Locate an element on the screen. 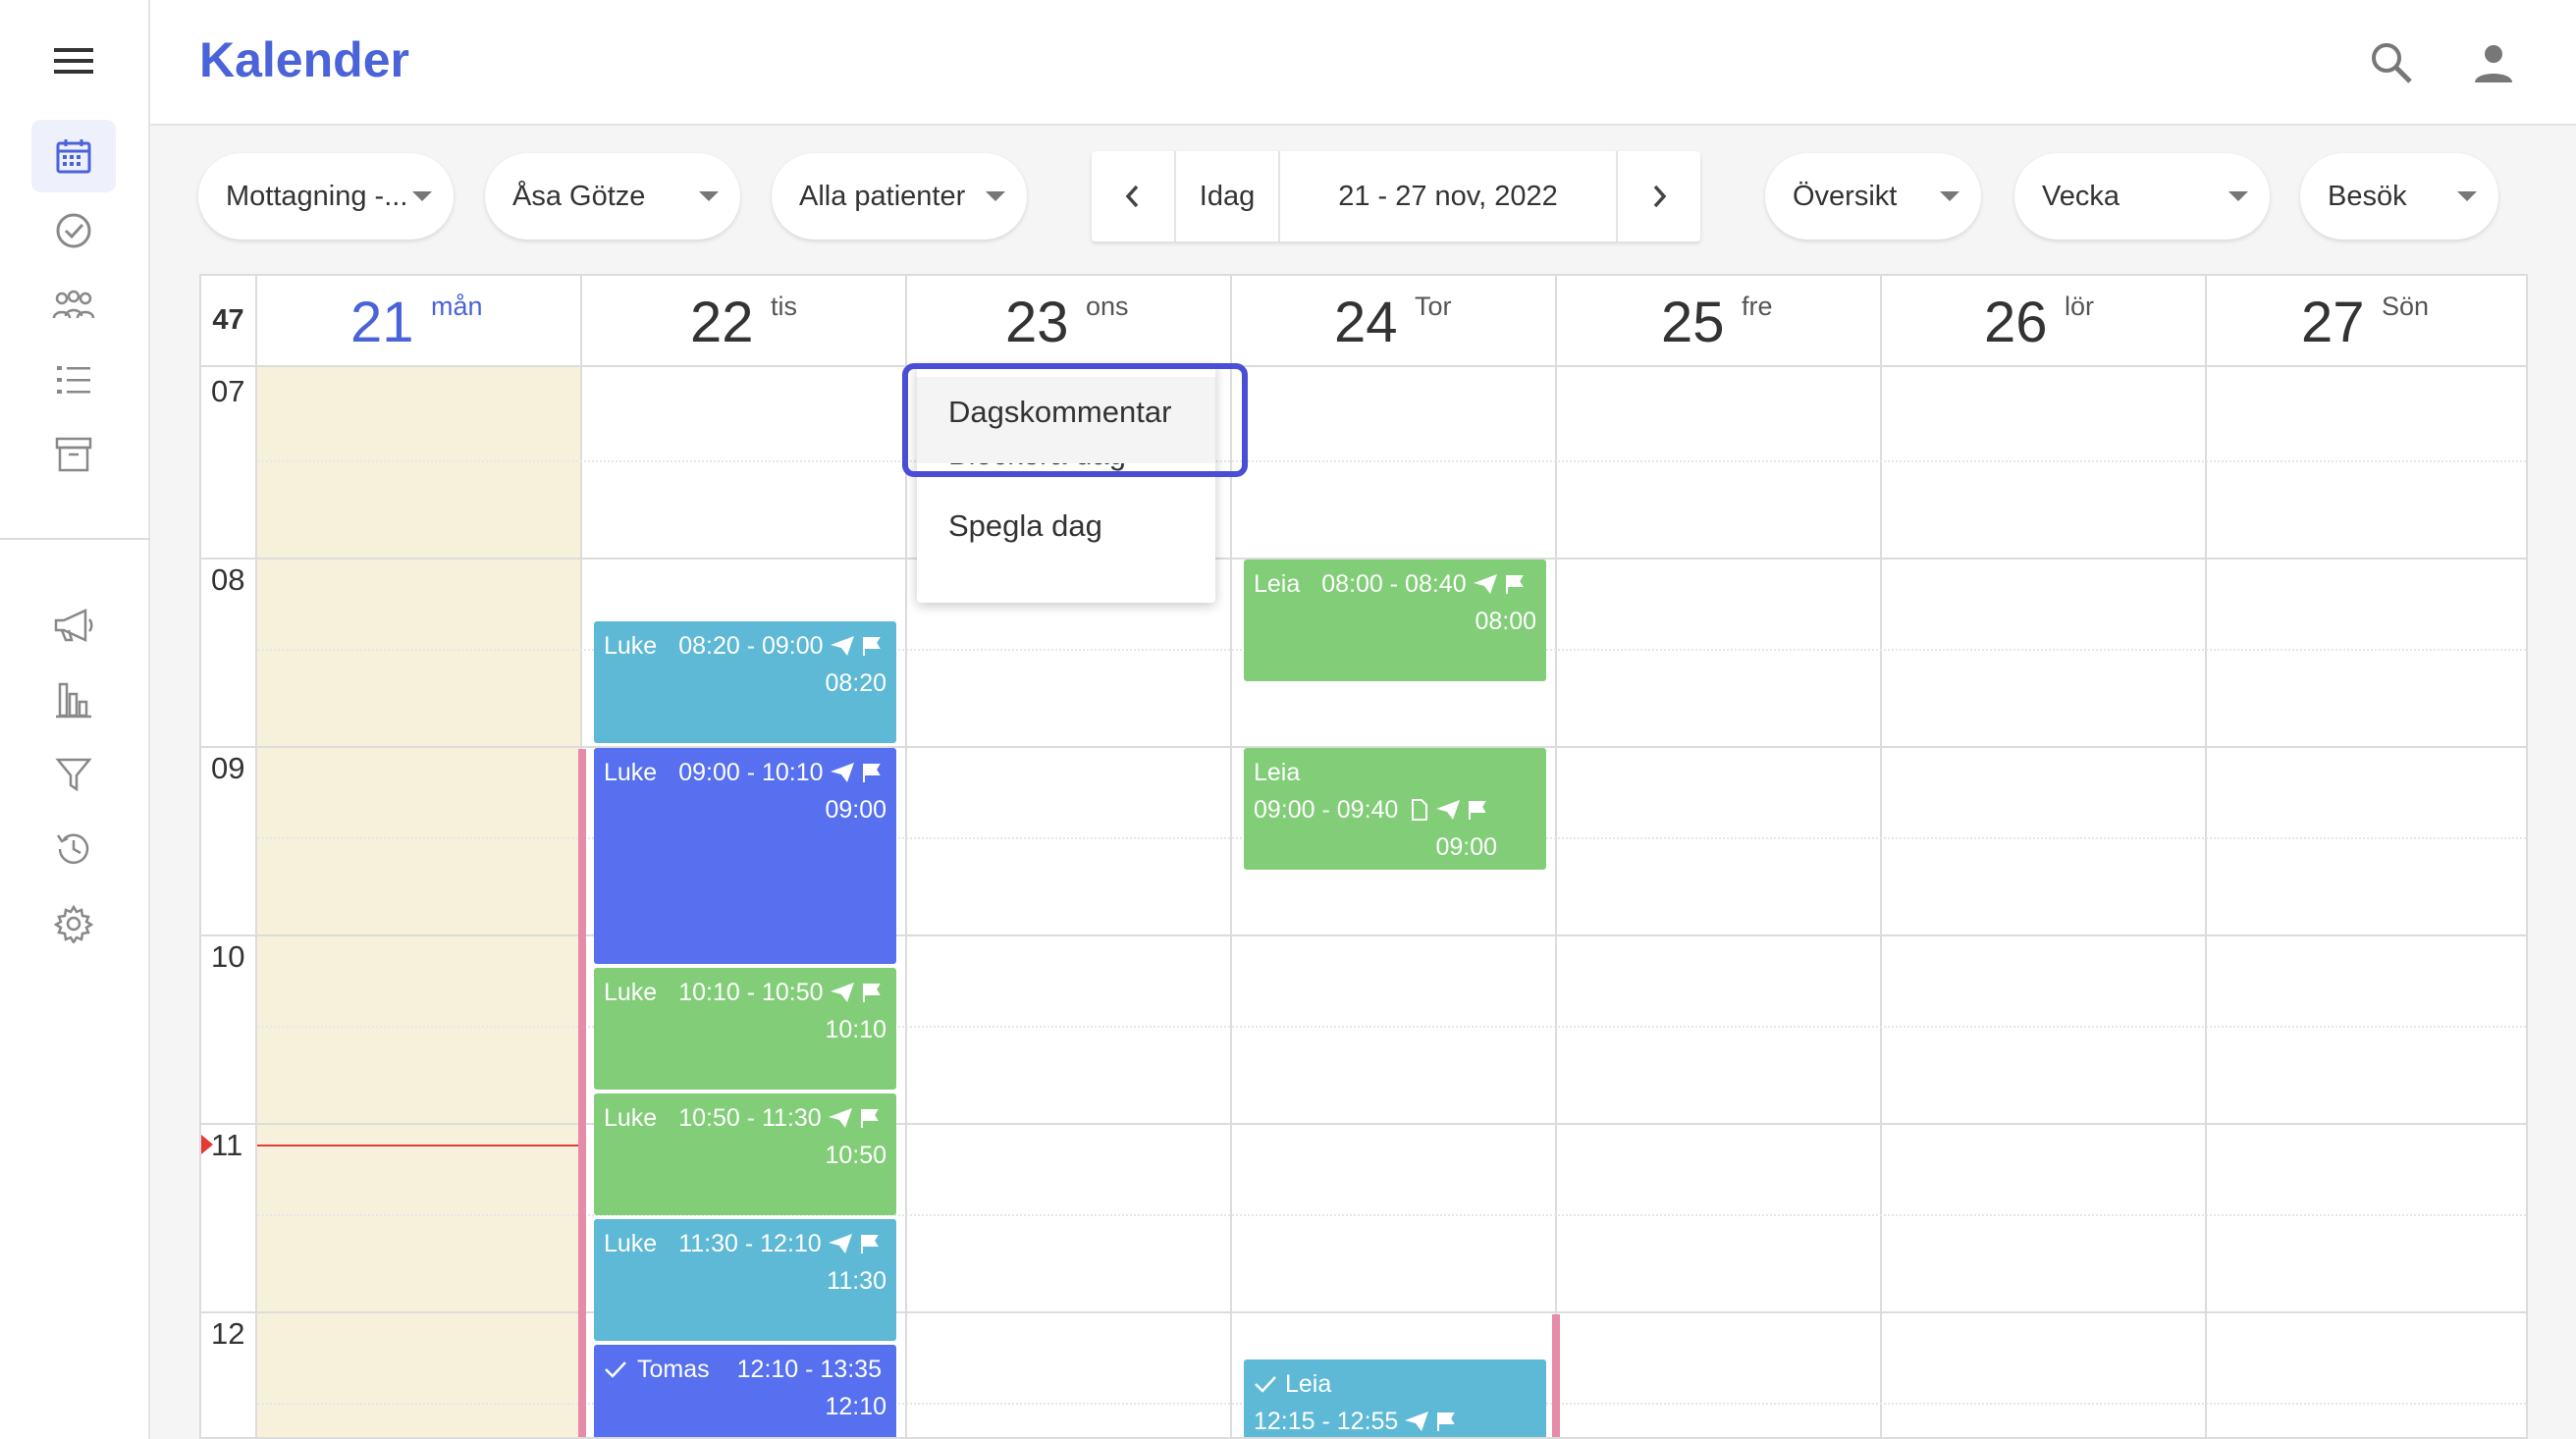 The height and width of the screenshot is (1439, 2576). appointment: Luke 10:50 - 11:30 10:50 is located at coordinates (745, 1154).